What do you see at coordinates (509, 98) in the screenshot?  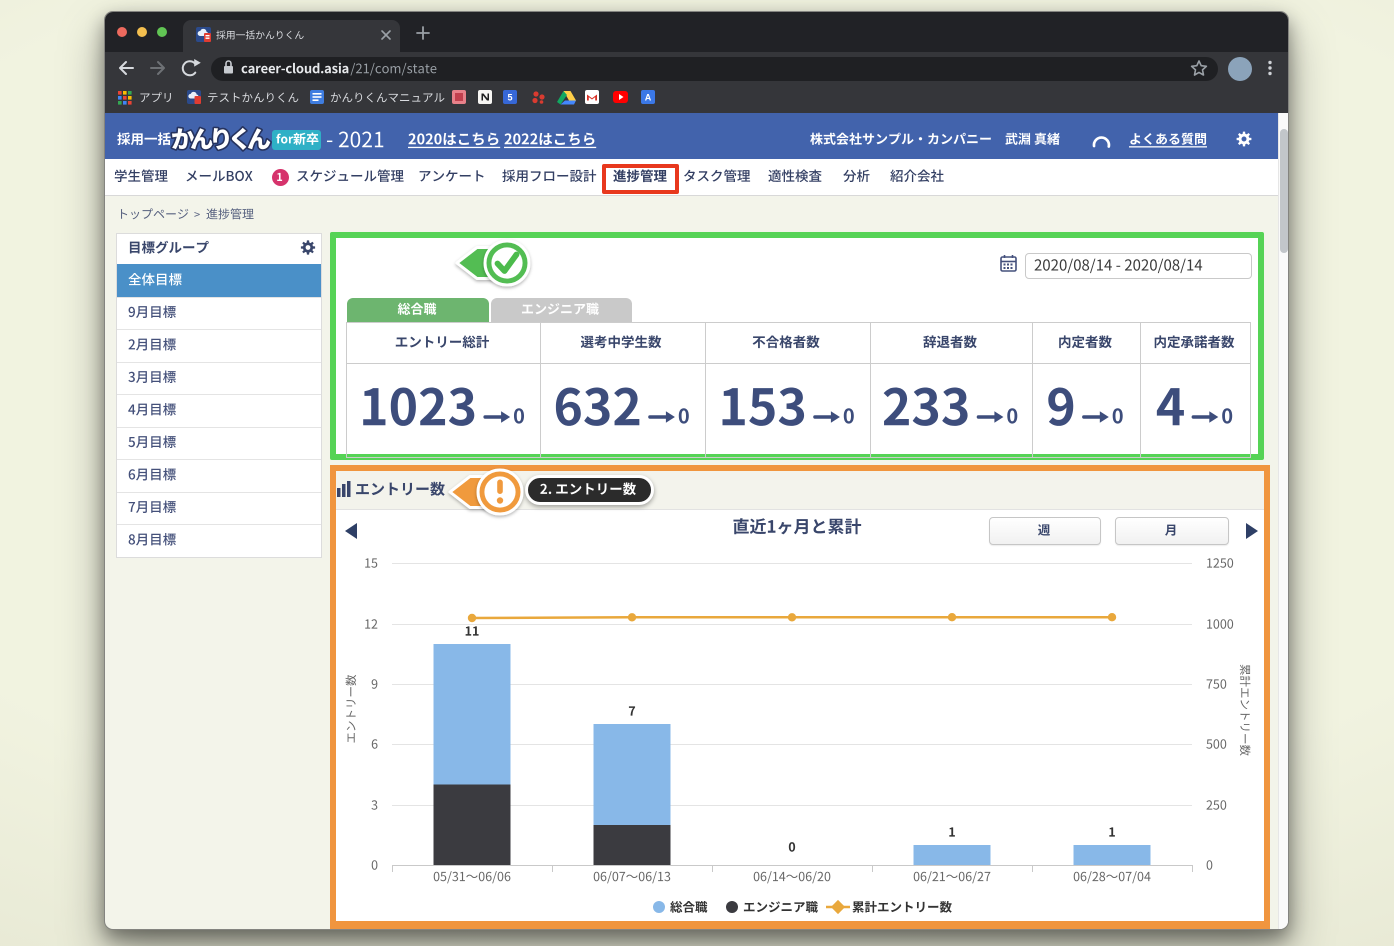 I see `svg-text: 5` at bounding box center [509, 98].